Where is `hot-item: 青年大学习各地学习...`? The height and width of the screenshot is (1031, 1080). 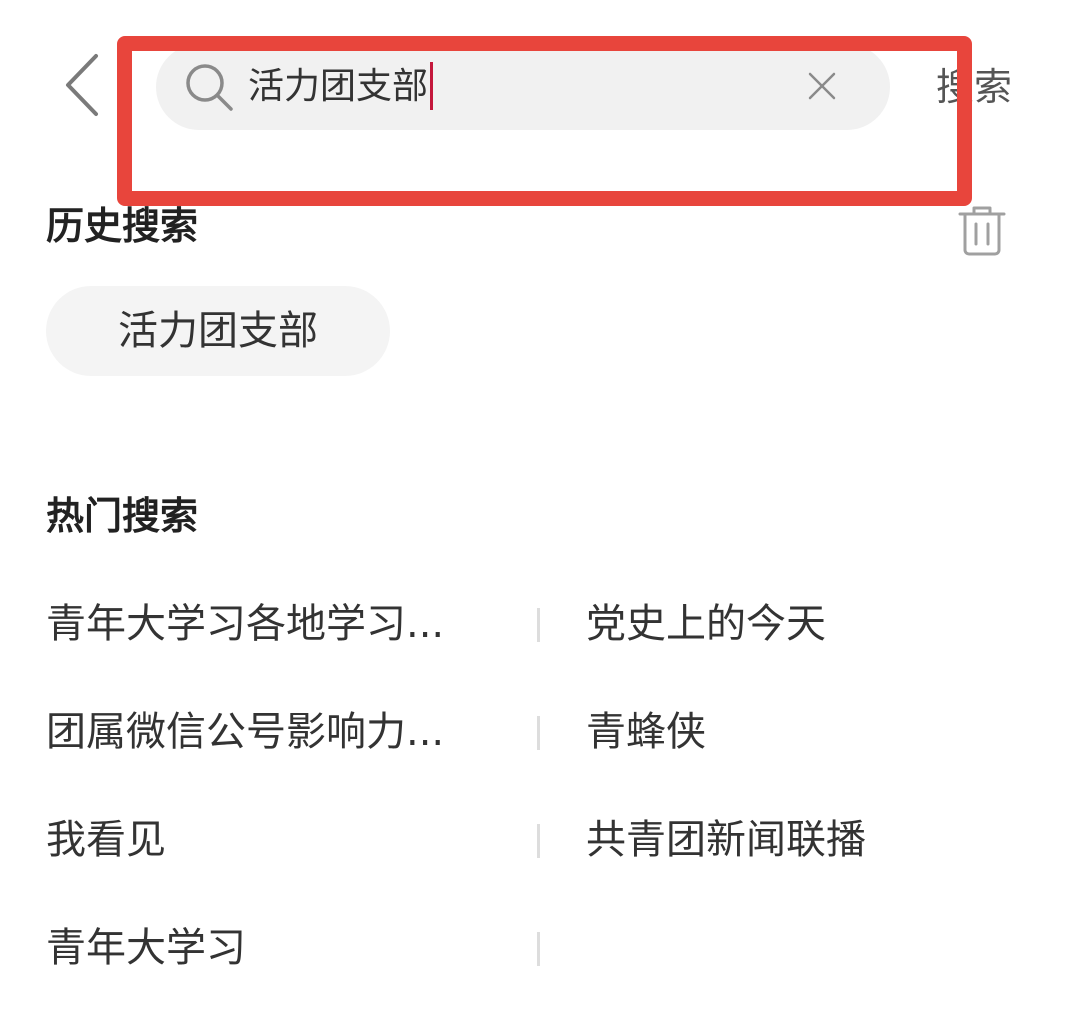 hot-item: 青年大学习各地学习... is located at coordinates (245, 624).